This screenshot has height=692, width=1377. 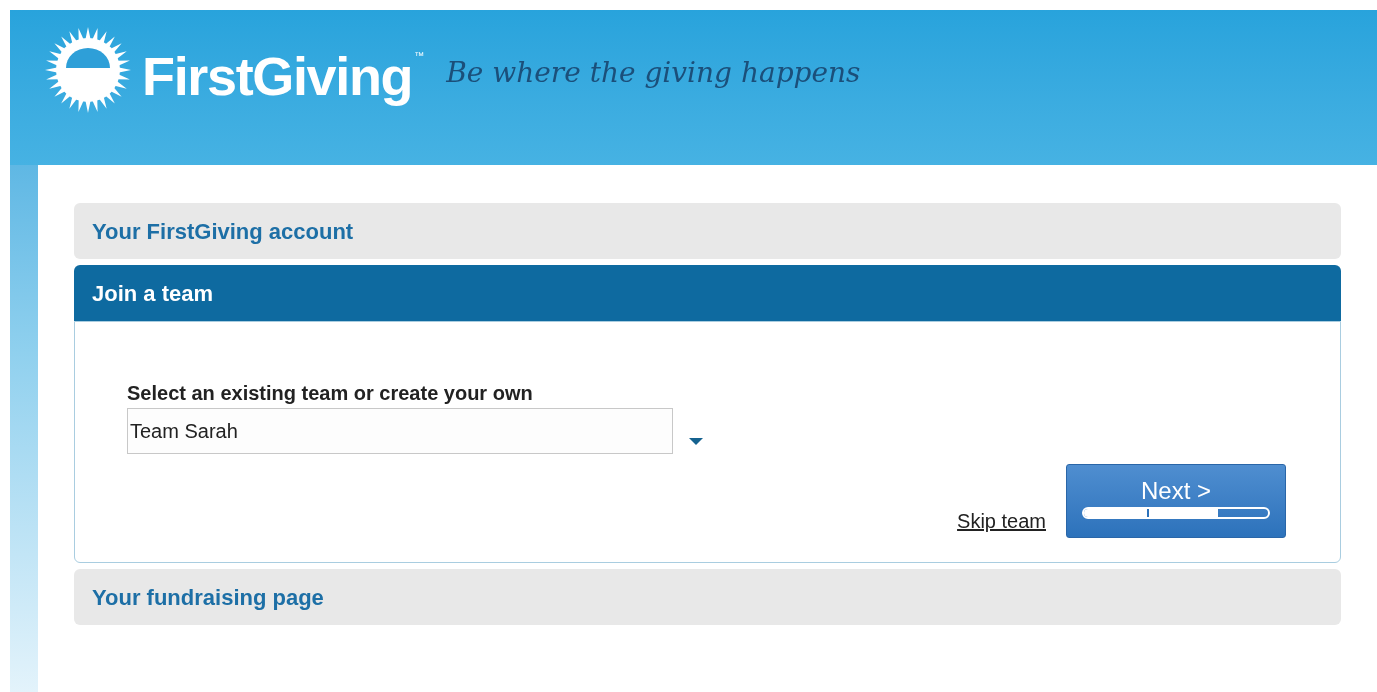 I want to click on brand-logo-text: FirstGiving, so click(x=277, y=76).